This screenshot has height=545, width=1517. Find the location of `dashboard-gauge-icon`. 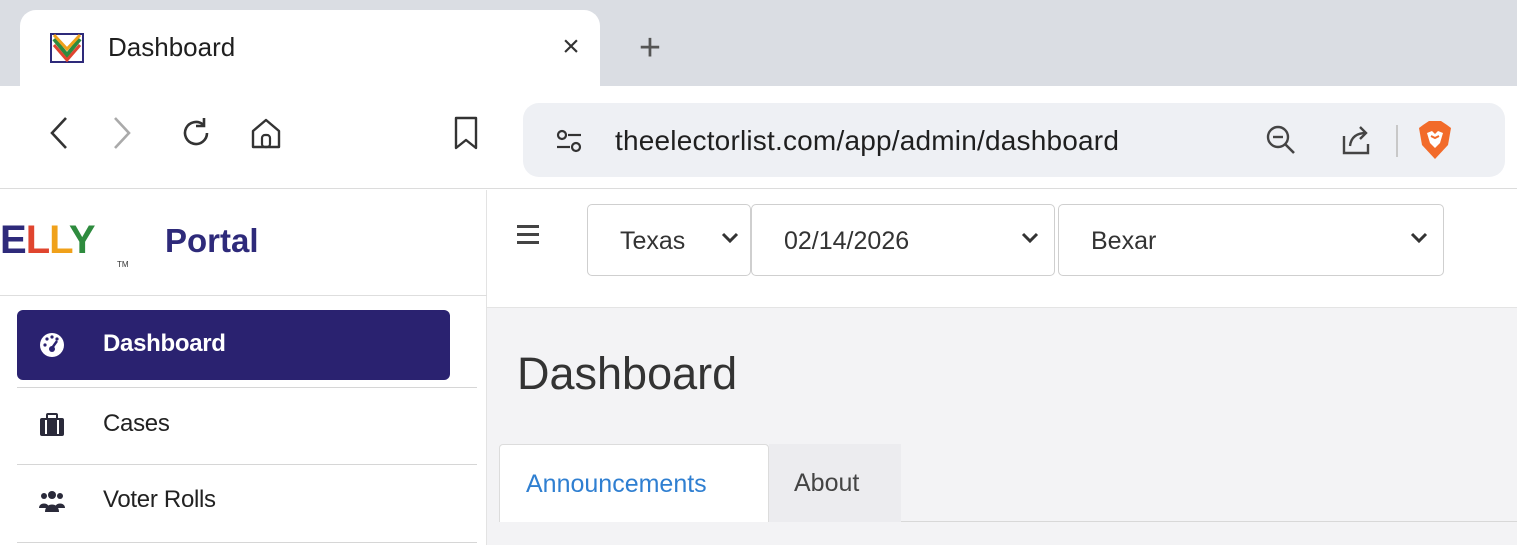

dashboard-gauge-icon is located at coordinates (52, 345).